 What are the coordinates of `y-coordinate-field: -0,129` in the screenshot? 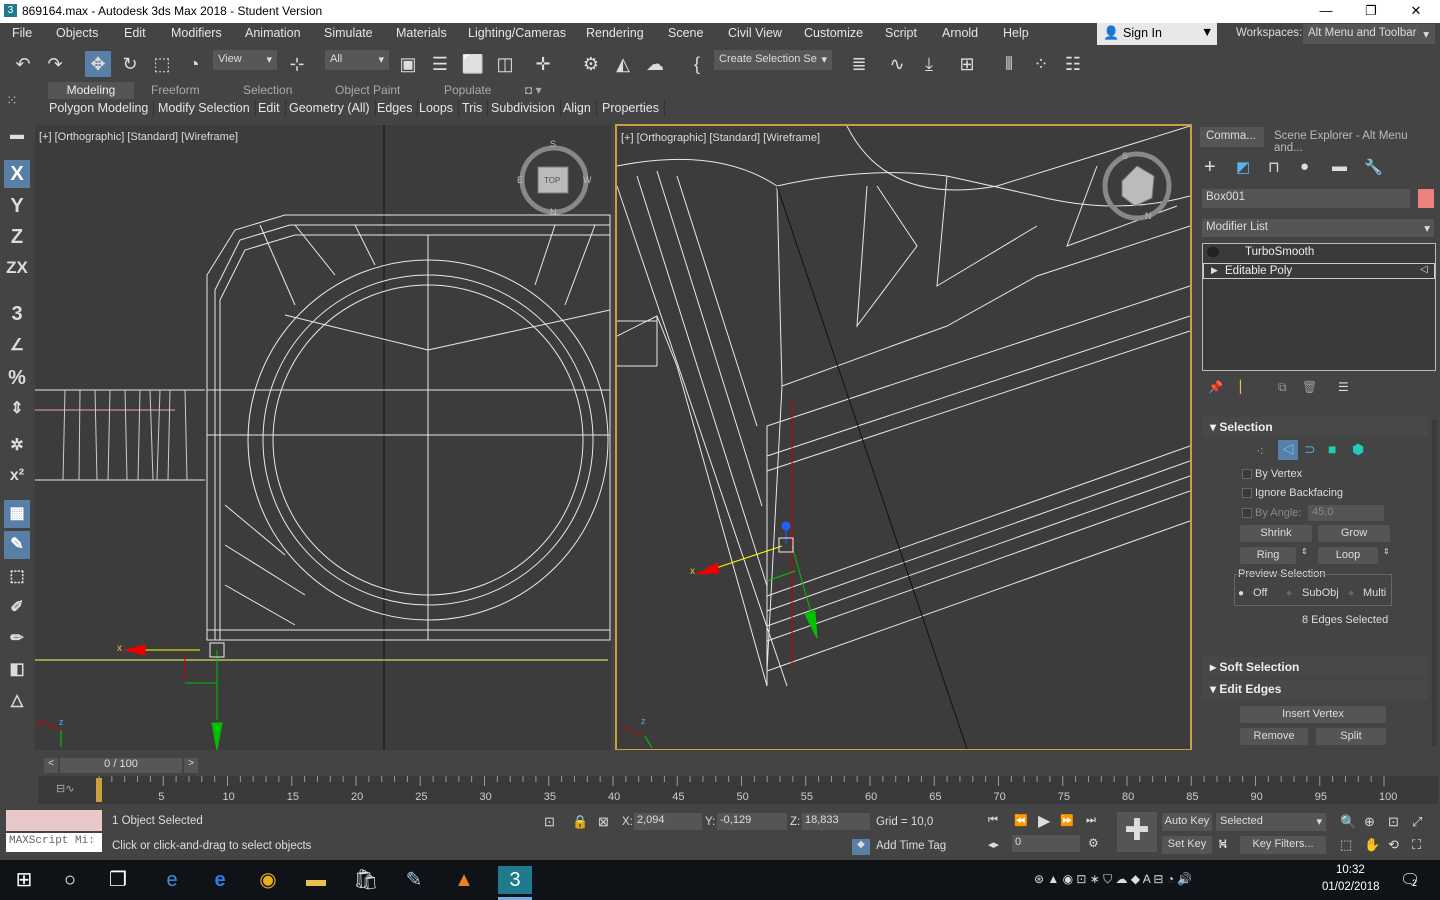 It's located at (752, 821).